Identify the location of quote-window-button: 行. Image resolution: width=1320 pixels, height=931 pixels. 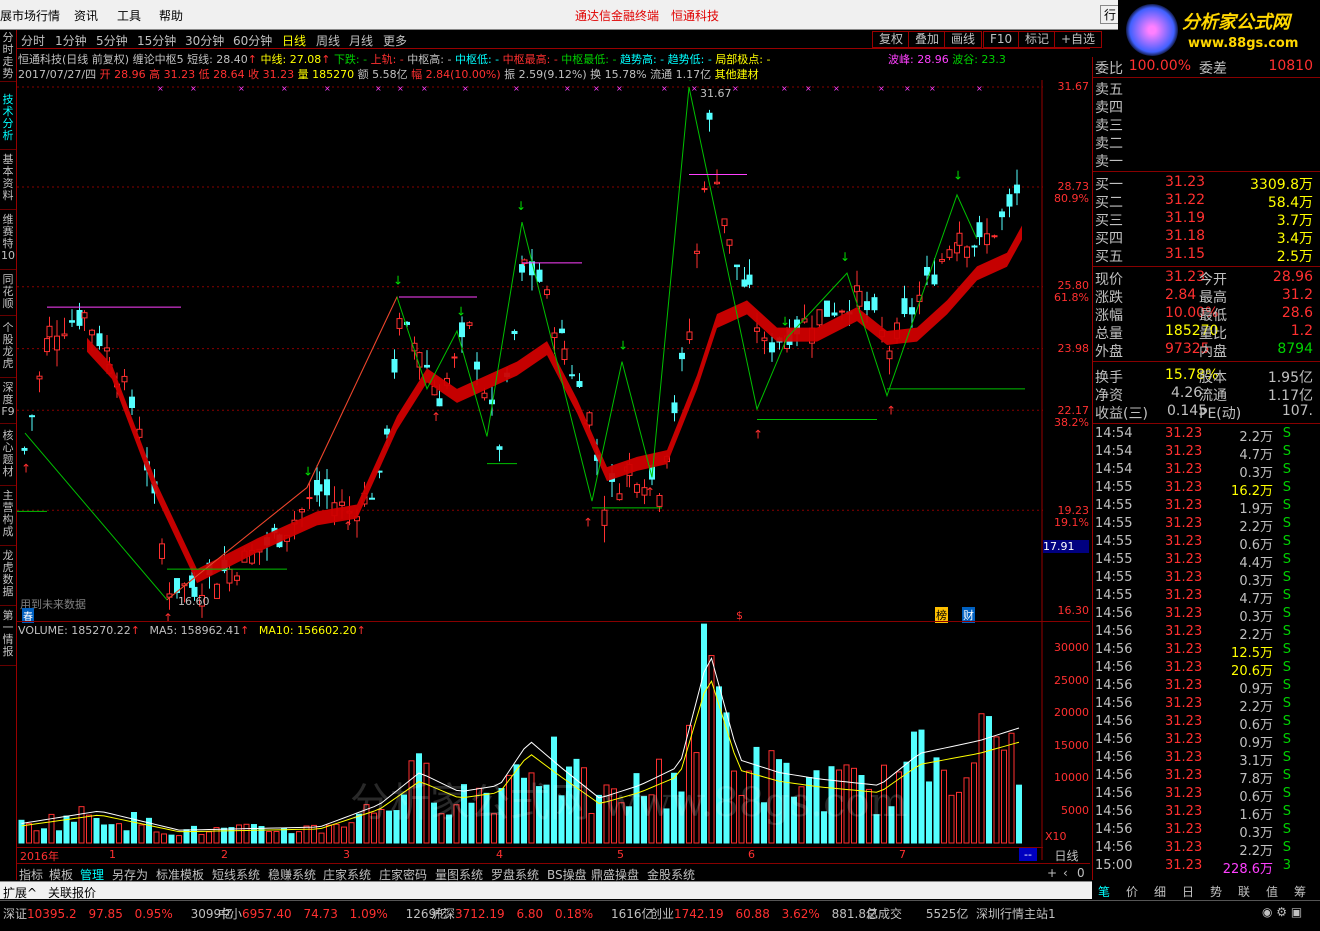
(1110, 14).